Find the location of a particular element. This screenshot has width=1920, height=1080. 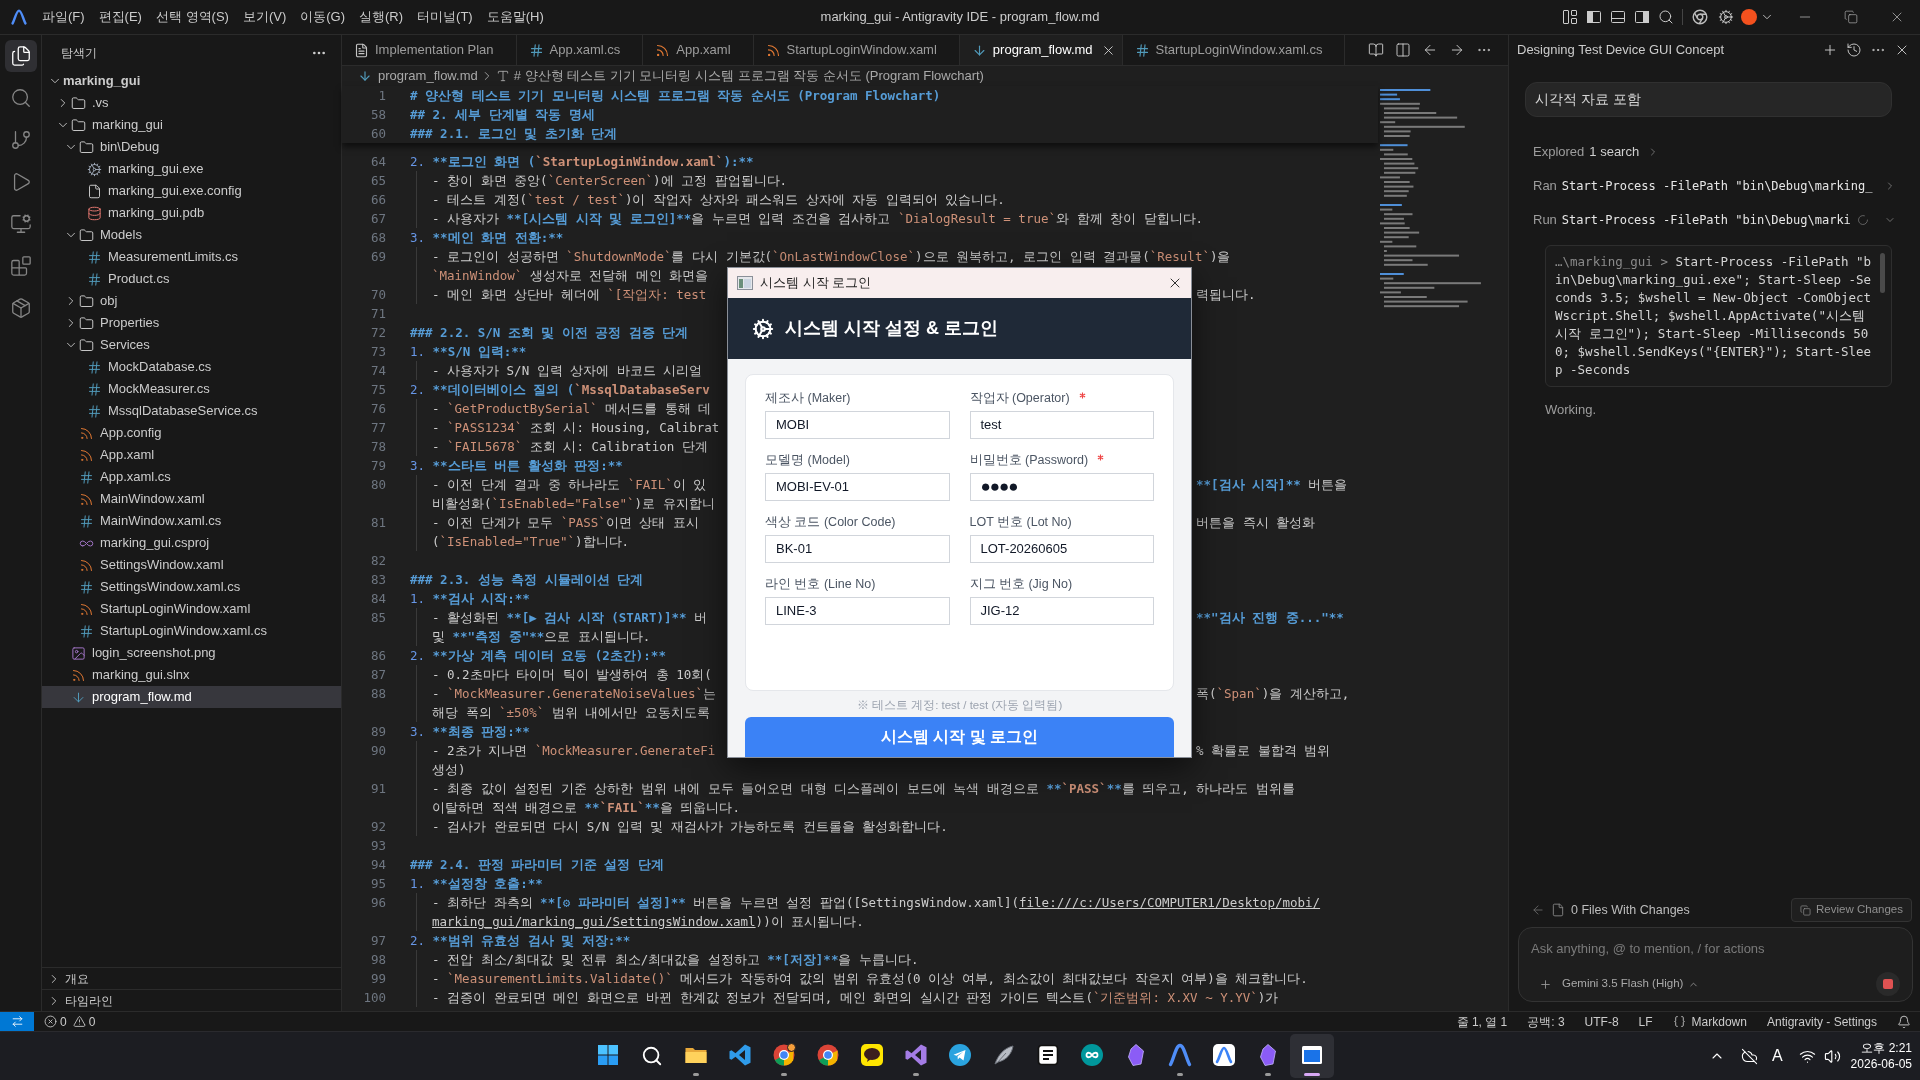

menu-item: 편집(E) is located at coordinates (120, 17).